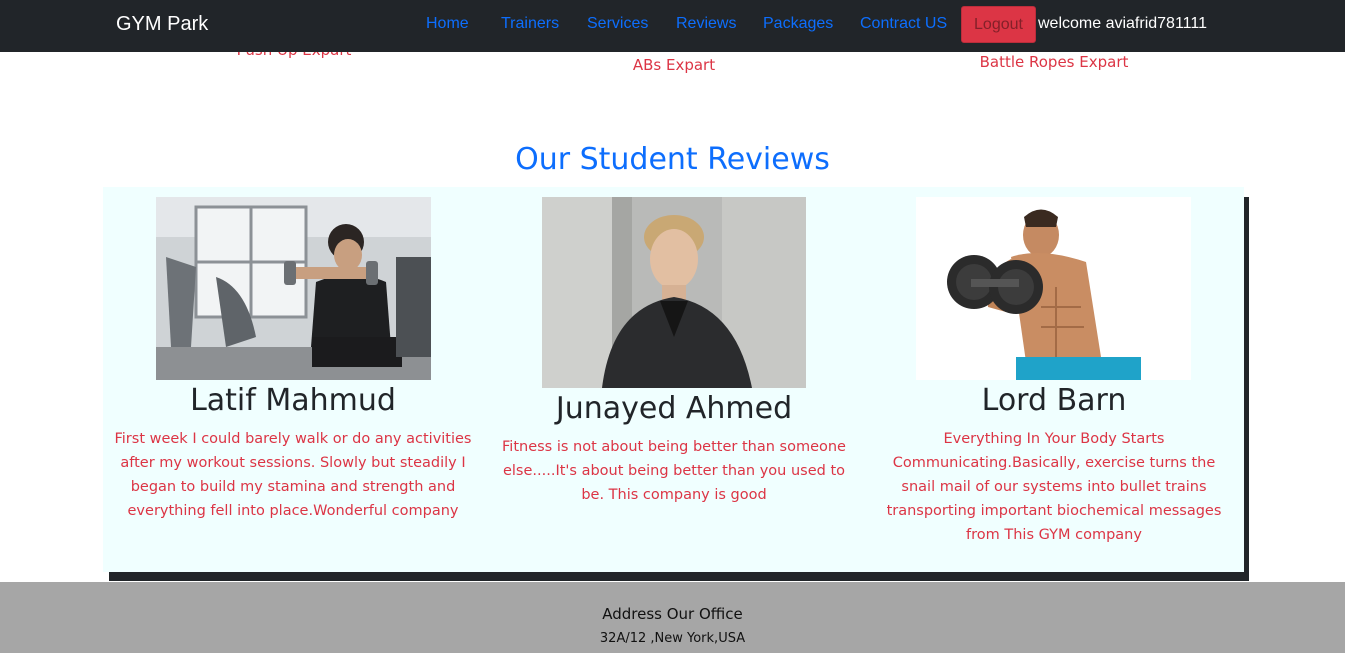  What do you see at coordinates (674, 408) in the screenshot?
I see `review-name-junayed: Junayed Ahmed` at bounding box center [674, 408].